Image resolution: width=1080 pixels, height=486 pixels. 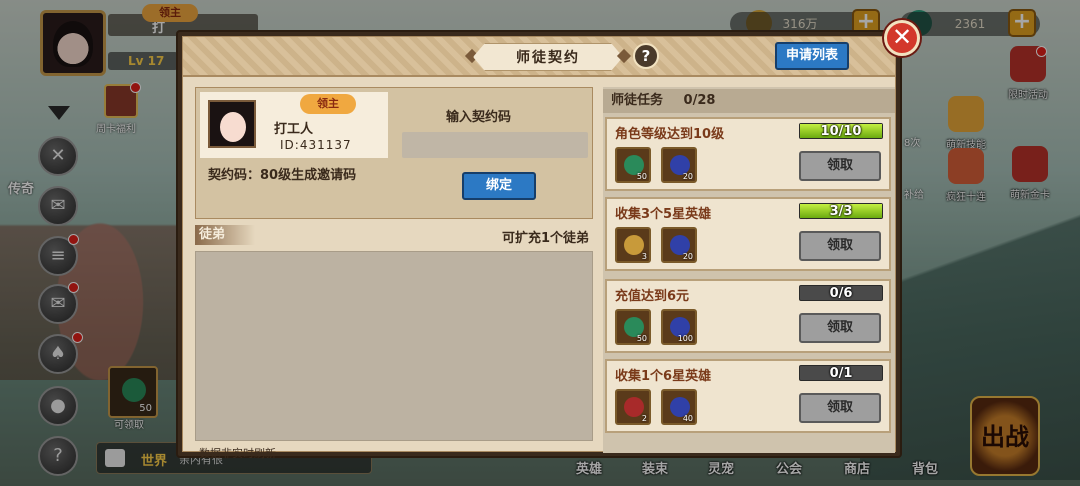 I want to click on profile-name: 打工人, so click(x=294, y=129).